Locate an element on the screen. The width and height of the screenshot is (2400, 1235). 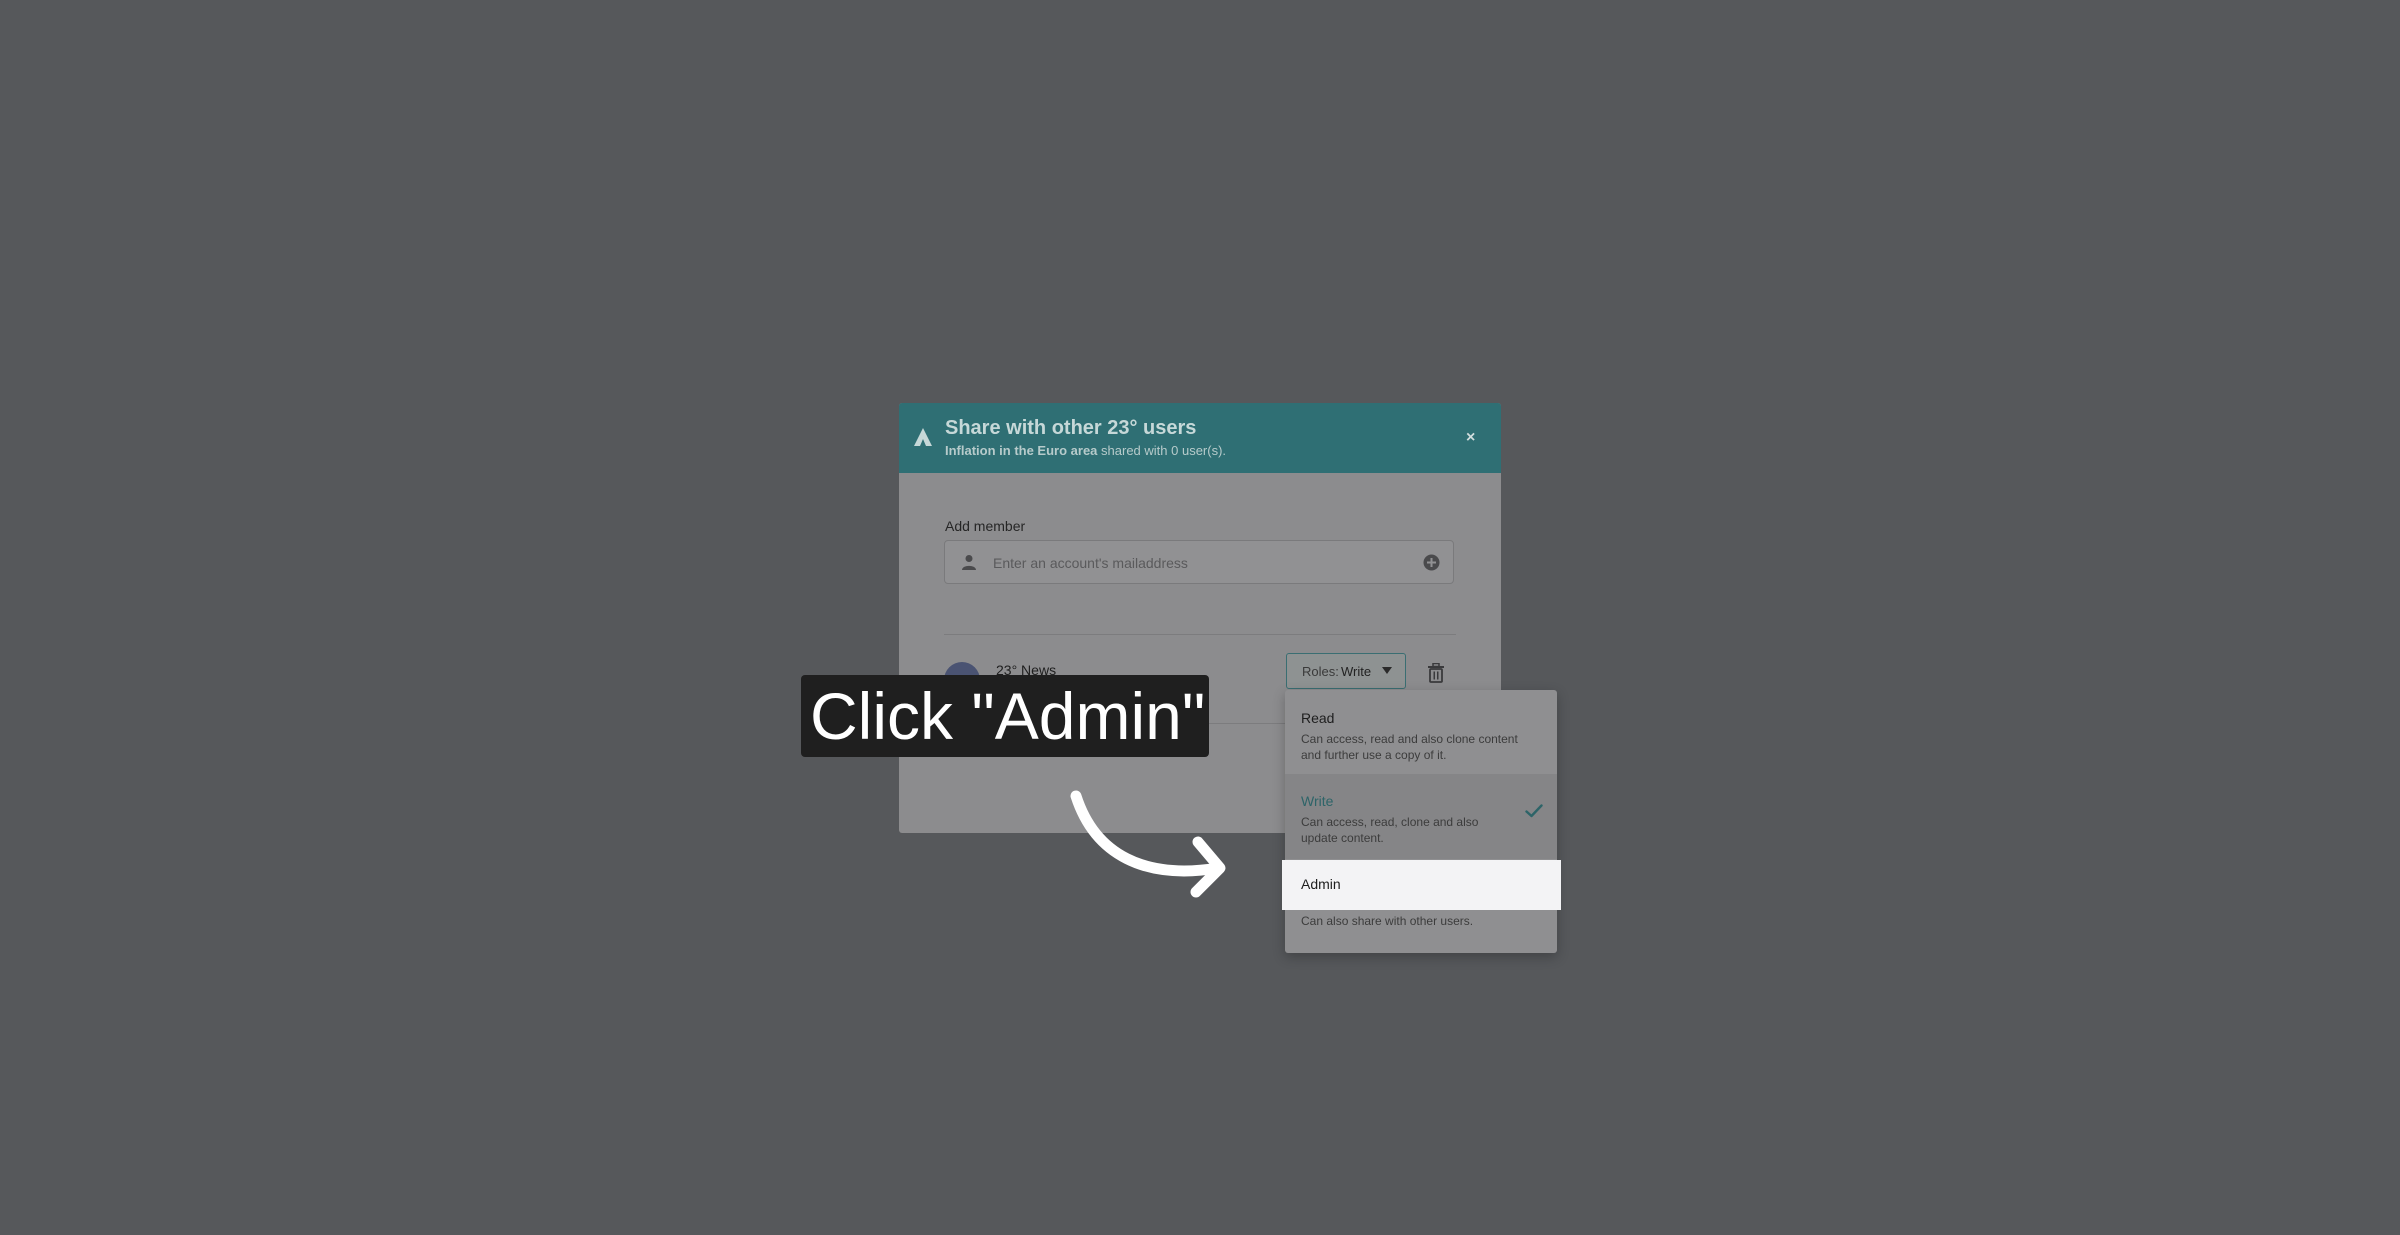
add-circle-icon is located at coordinates (1431, 562).